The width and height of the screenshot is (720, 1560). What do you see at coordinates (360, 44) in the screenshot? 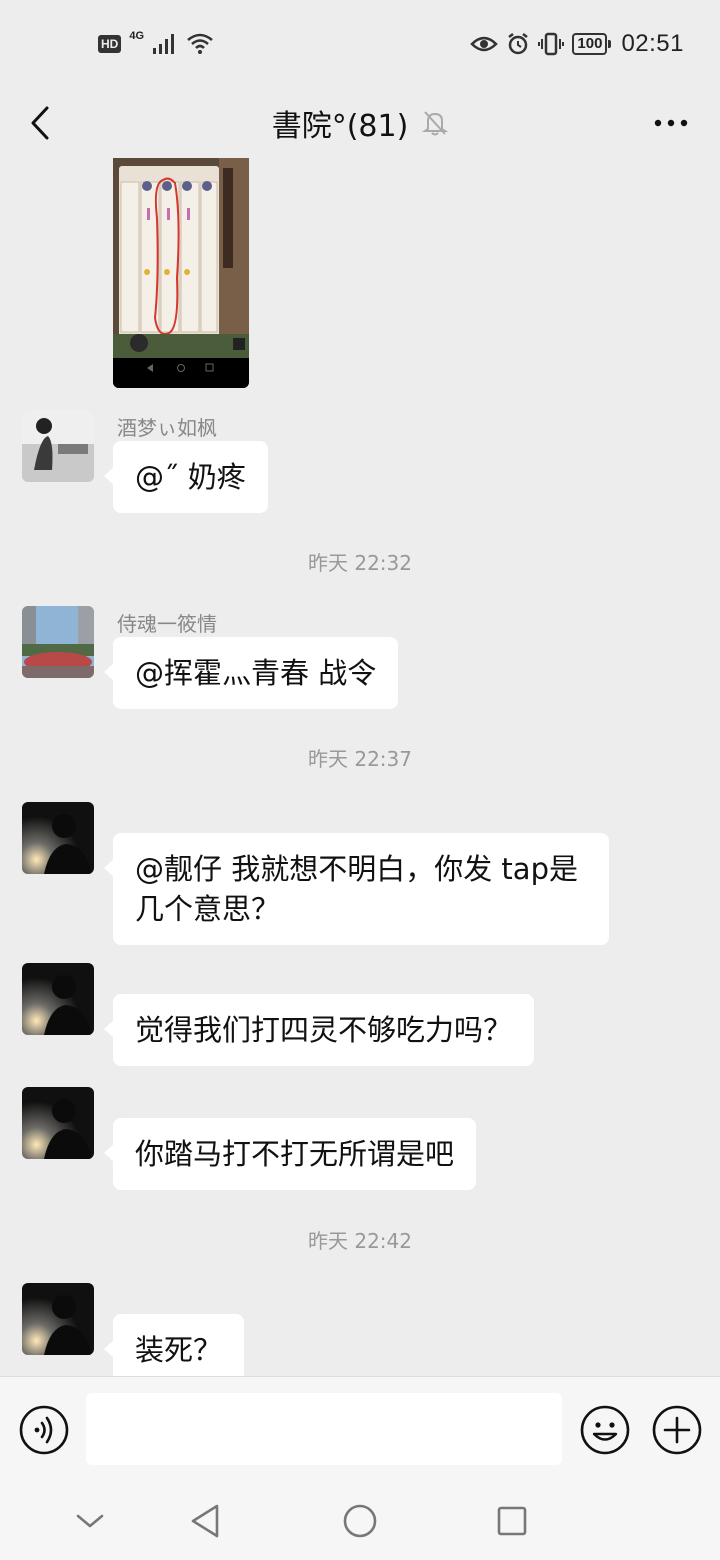
I see `status-bar: HD 4G 100 02:51` at bounding box center [360, 44].